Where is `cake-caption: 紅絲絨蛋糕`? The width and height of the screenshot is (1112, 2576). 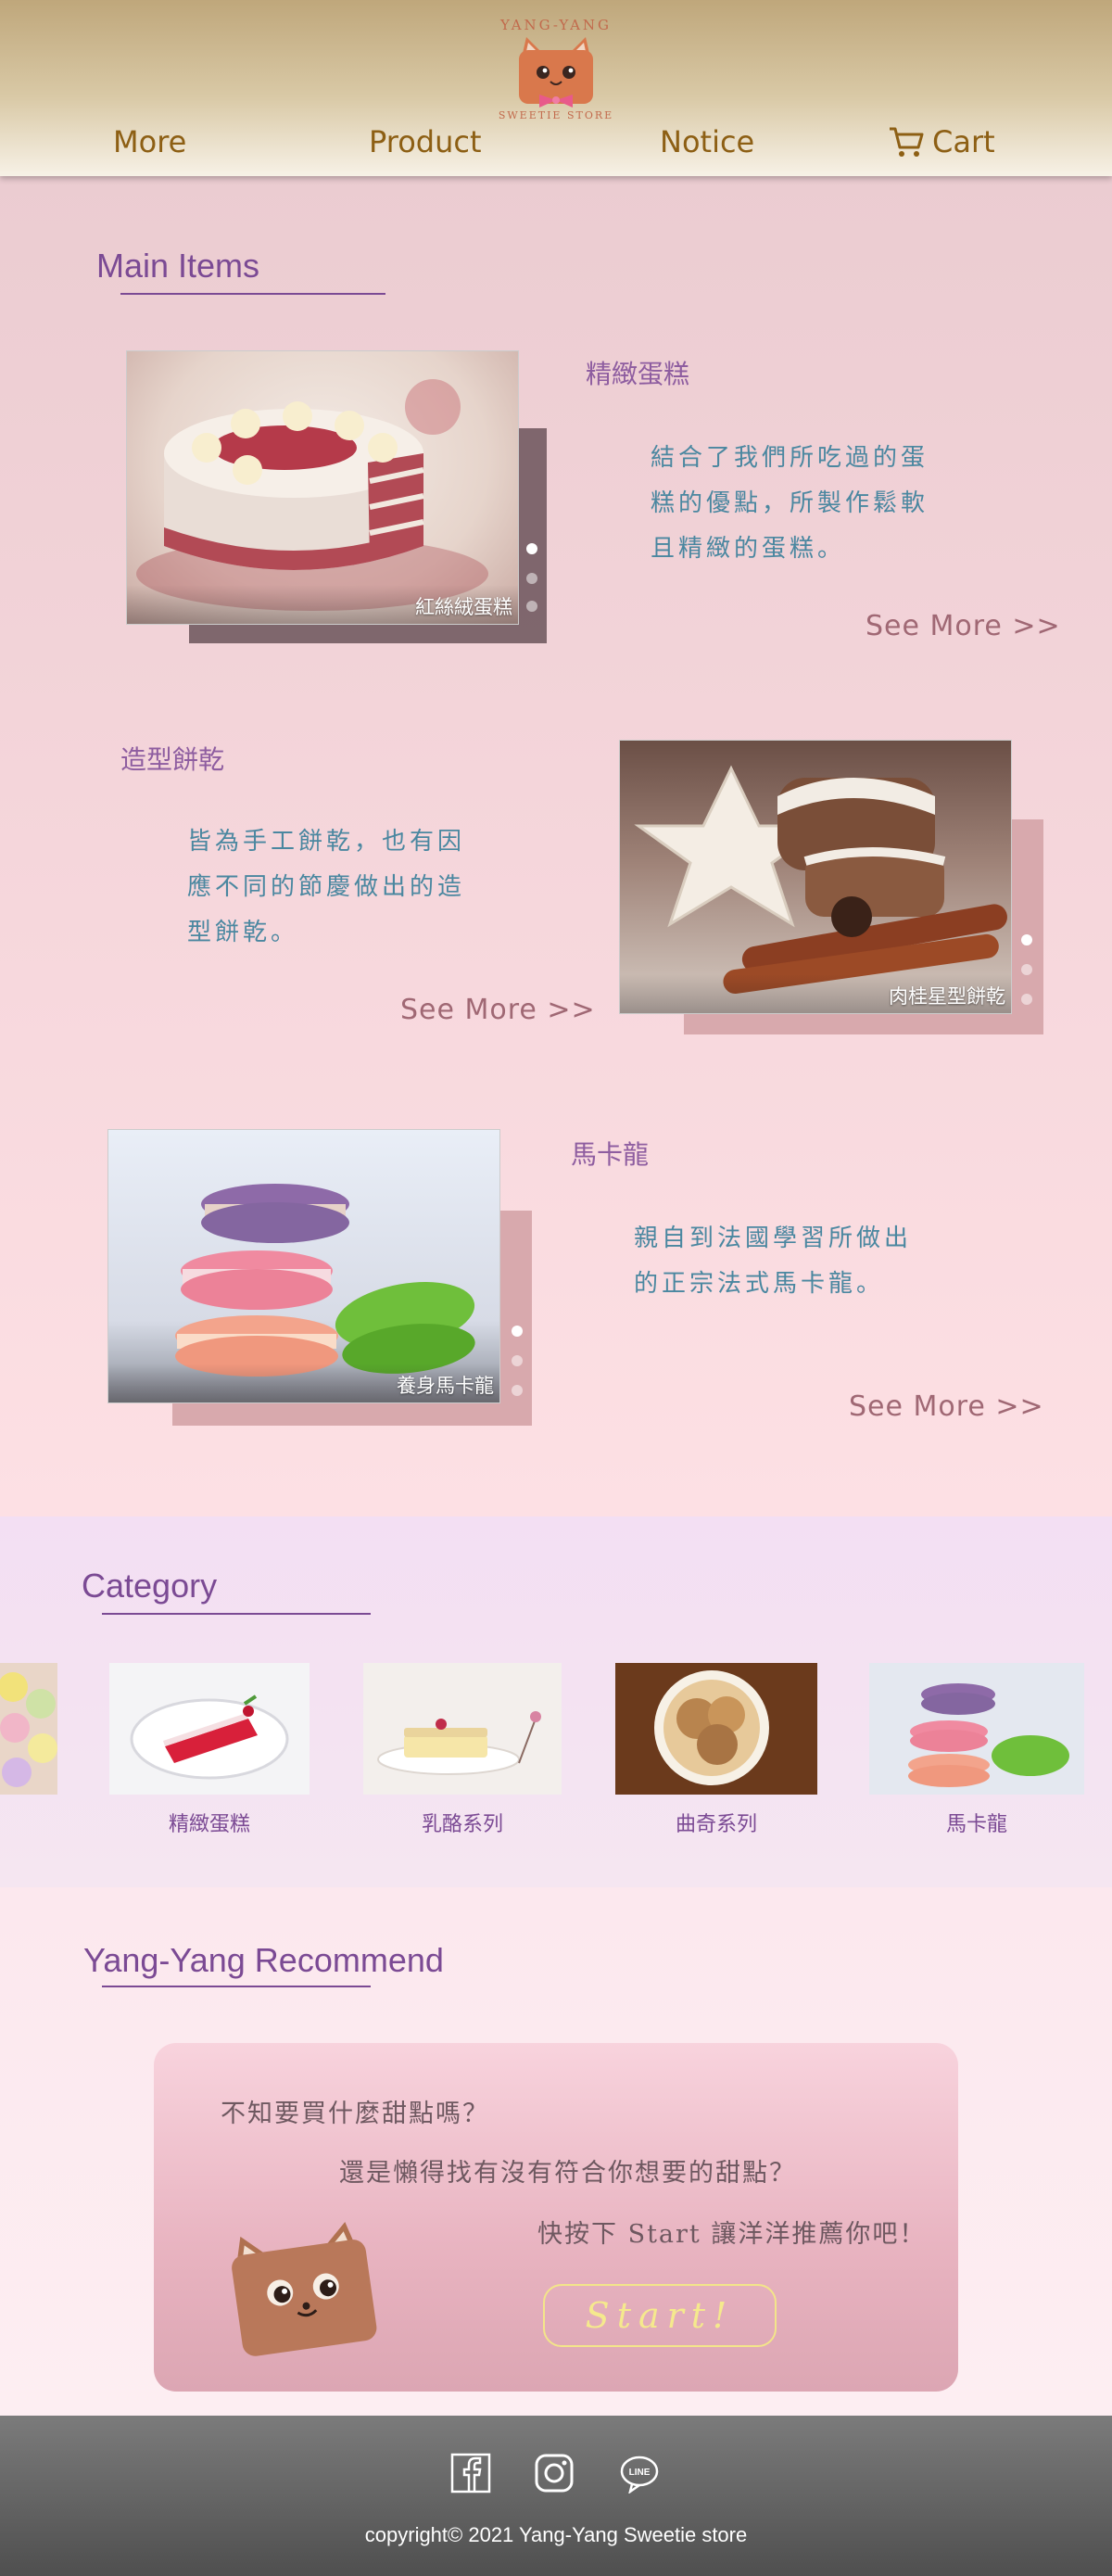
cake-caption: 紅絲絨蛋糕 is located at coordinates (463, 607).